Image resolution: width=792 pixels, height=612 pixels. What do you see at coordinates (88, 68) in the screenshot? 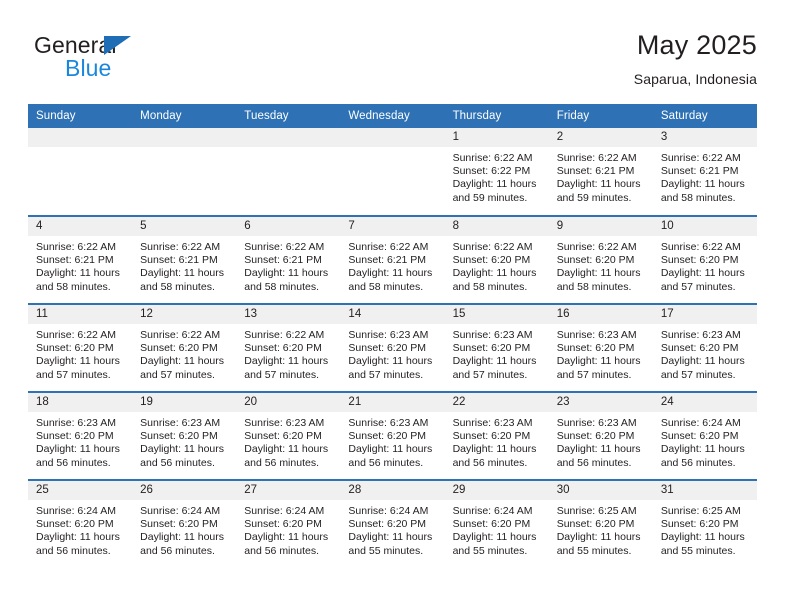
I see `logo-text-blue: Blue` at bounding box center [88, 68].